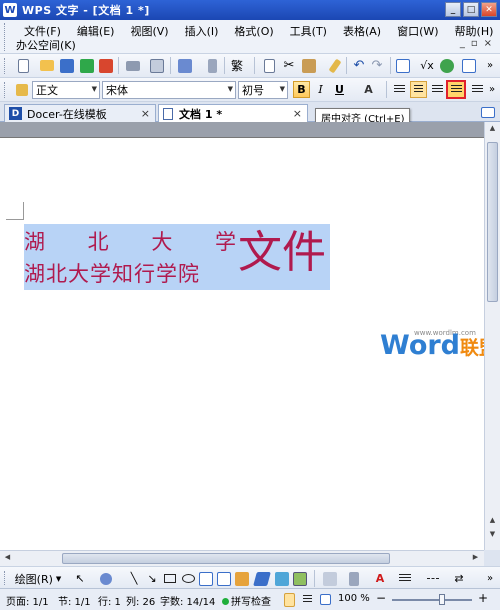 Image resolution: width=500 pixels, height=610 pixels. Describe the element at coordinates (300, 578) in the screenshot. I see `insert-picture-button` at that location.